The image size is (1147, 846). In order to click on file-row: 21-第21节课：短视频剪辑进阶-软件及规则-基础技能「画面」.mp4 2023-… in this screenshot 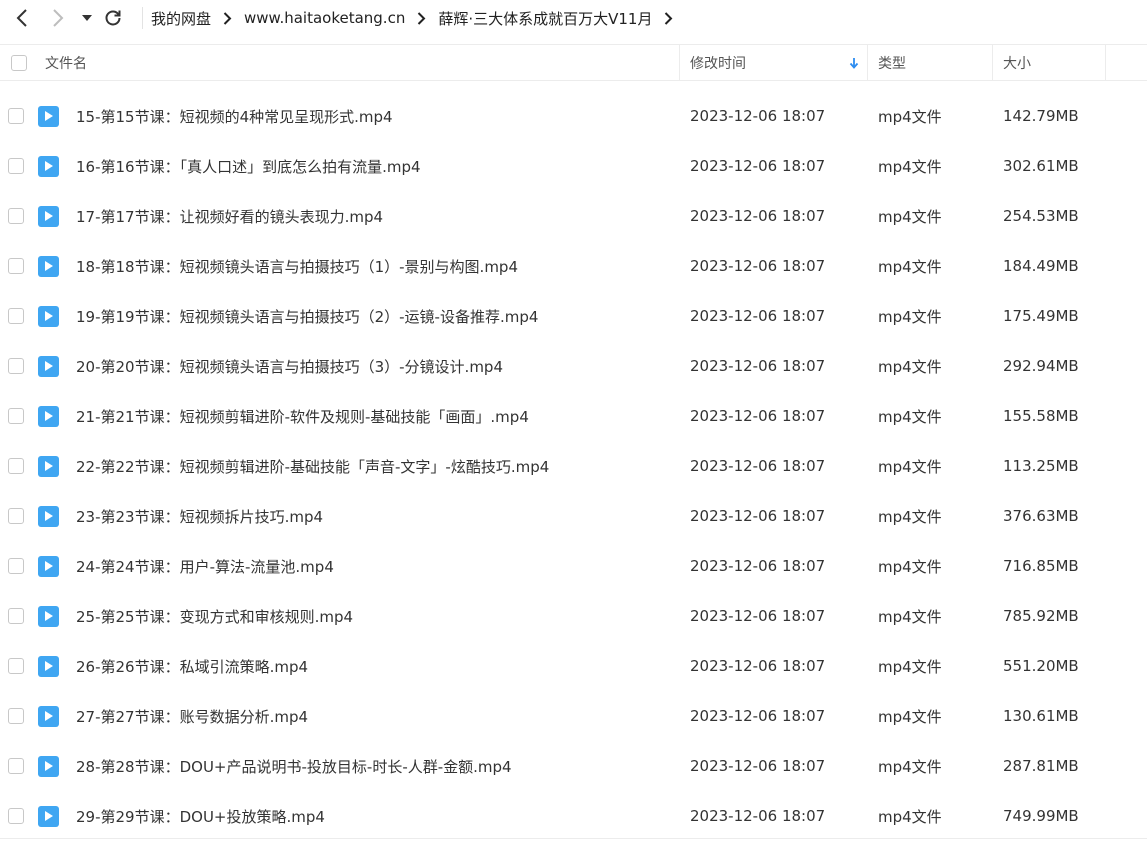, I will do `click(573, 416)`.